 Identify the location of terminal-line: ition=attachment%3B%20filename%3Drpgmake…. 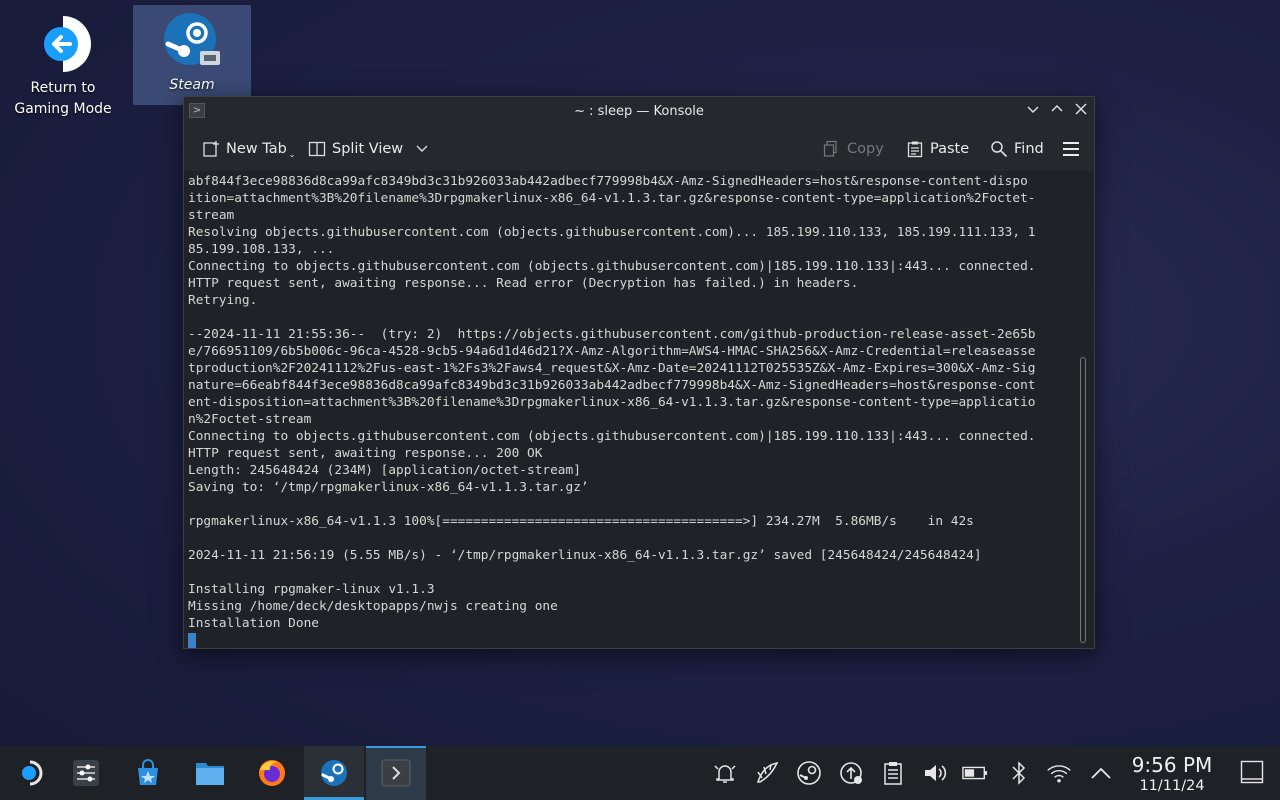
(612, 198).